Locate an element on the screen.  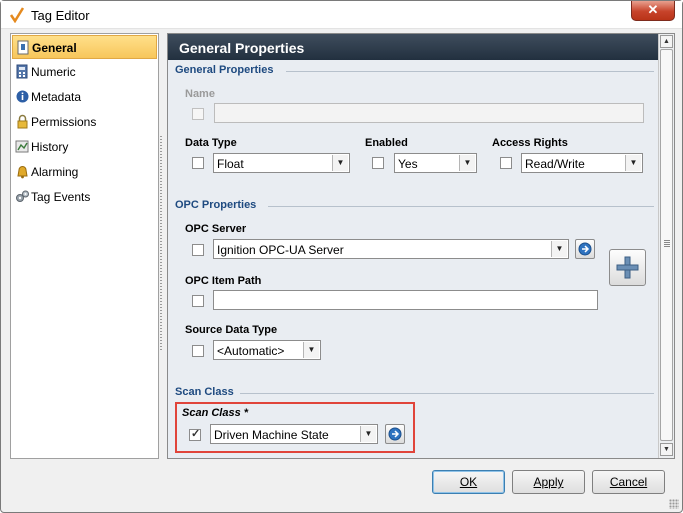
data-type-select: Float ▼ is located at coordinates (281, 163).